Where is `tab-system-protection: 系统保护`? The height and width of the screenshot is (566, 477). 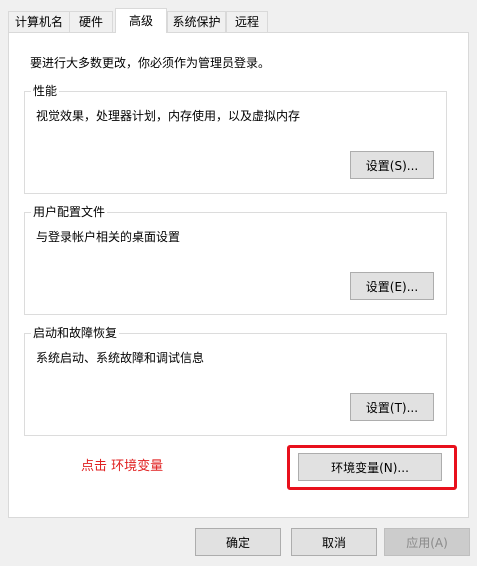 tab-system-protection: 系统保护 is located at coordinates (196, 21).